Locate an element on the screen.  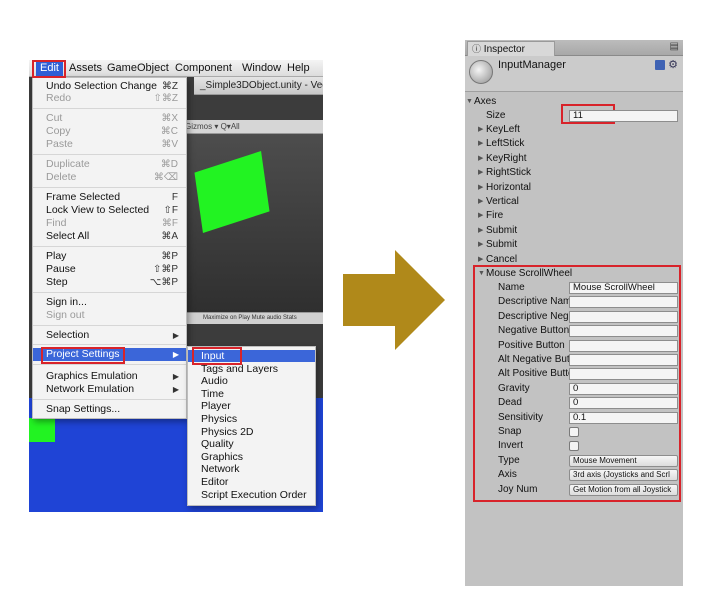
menu-item-label: Network Emulation is located at coordinates (90, 389).